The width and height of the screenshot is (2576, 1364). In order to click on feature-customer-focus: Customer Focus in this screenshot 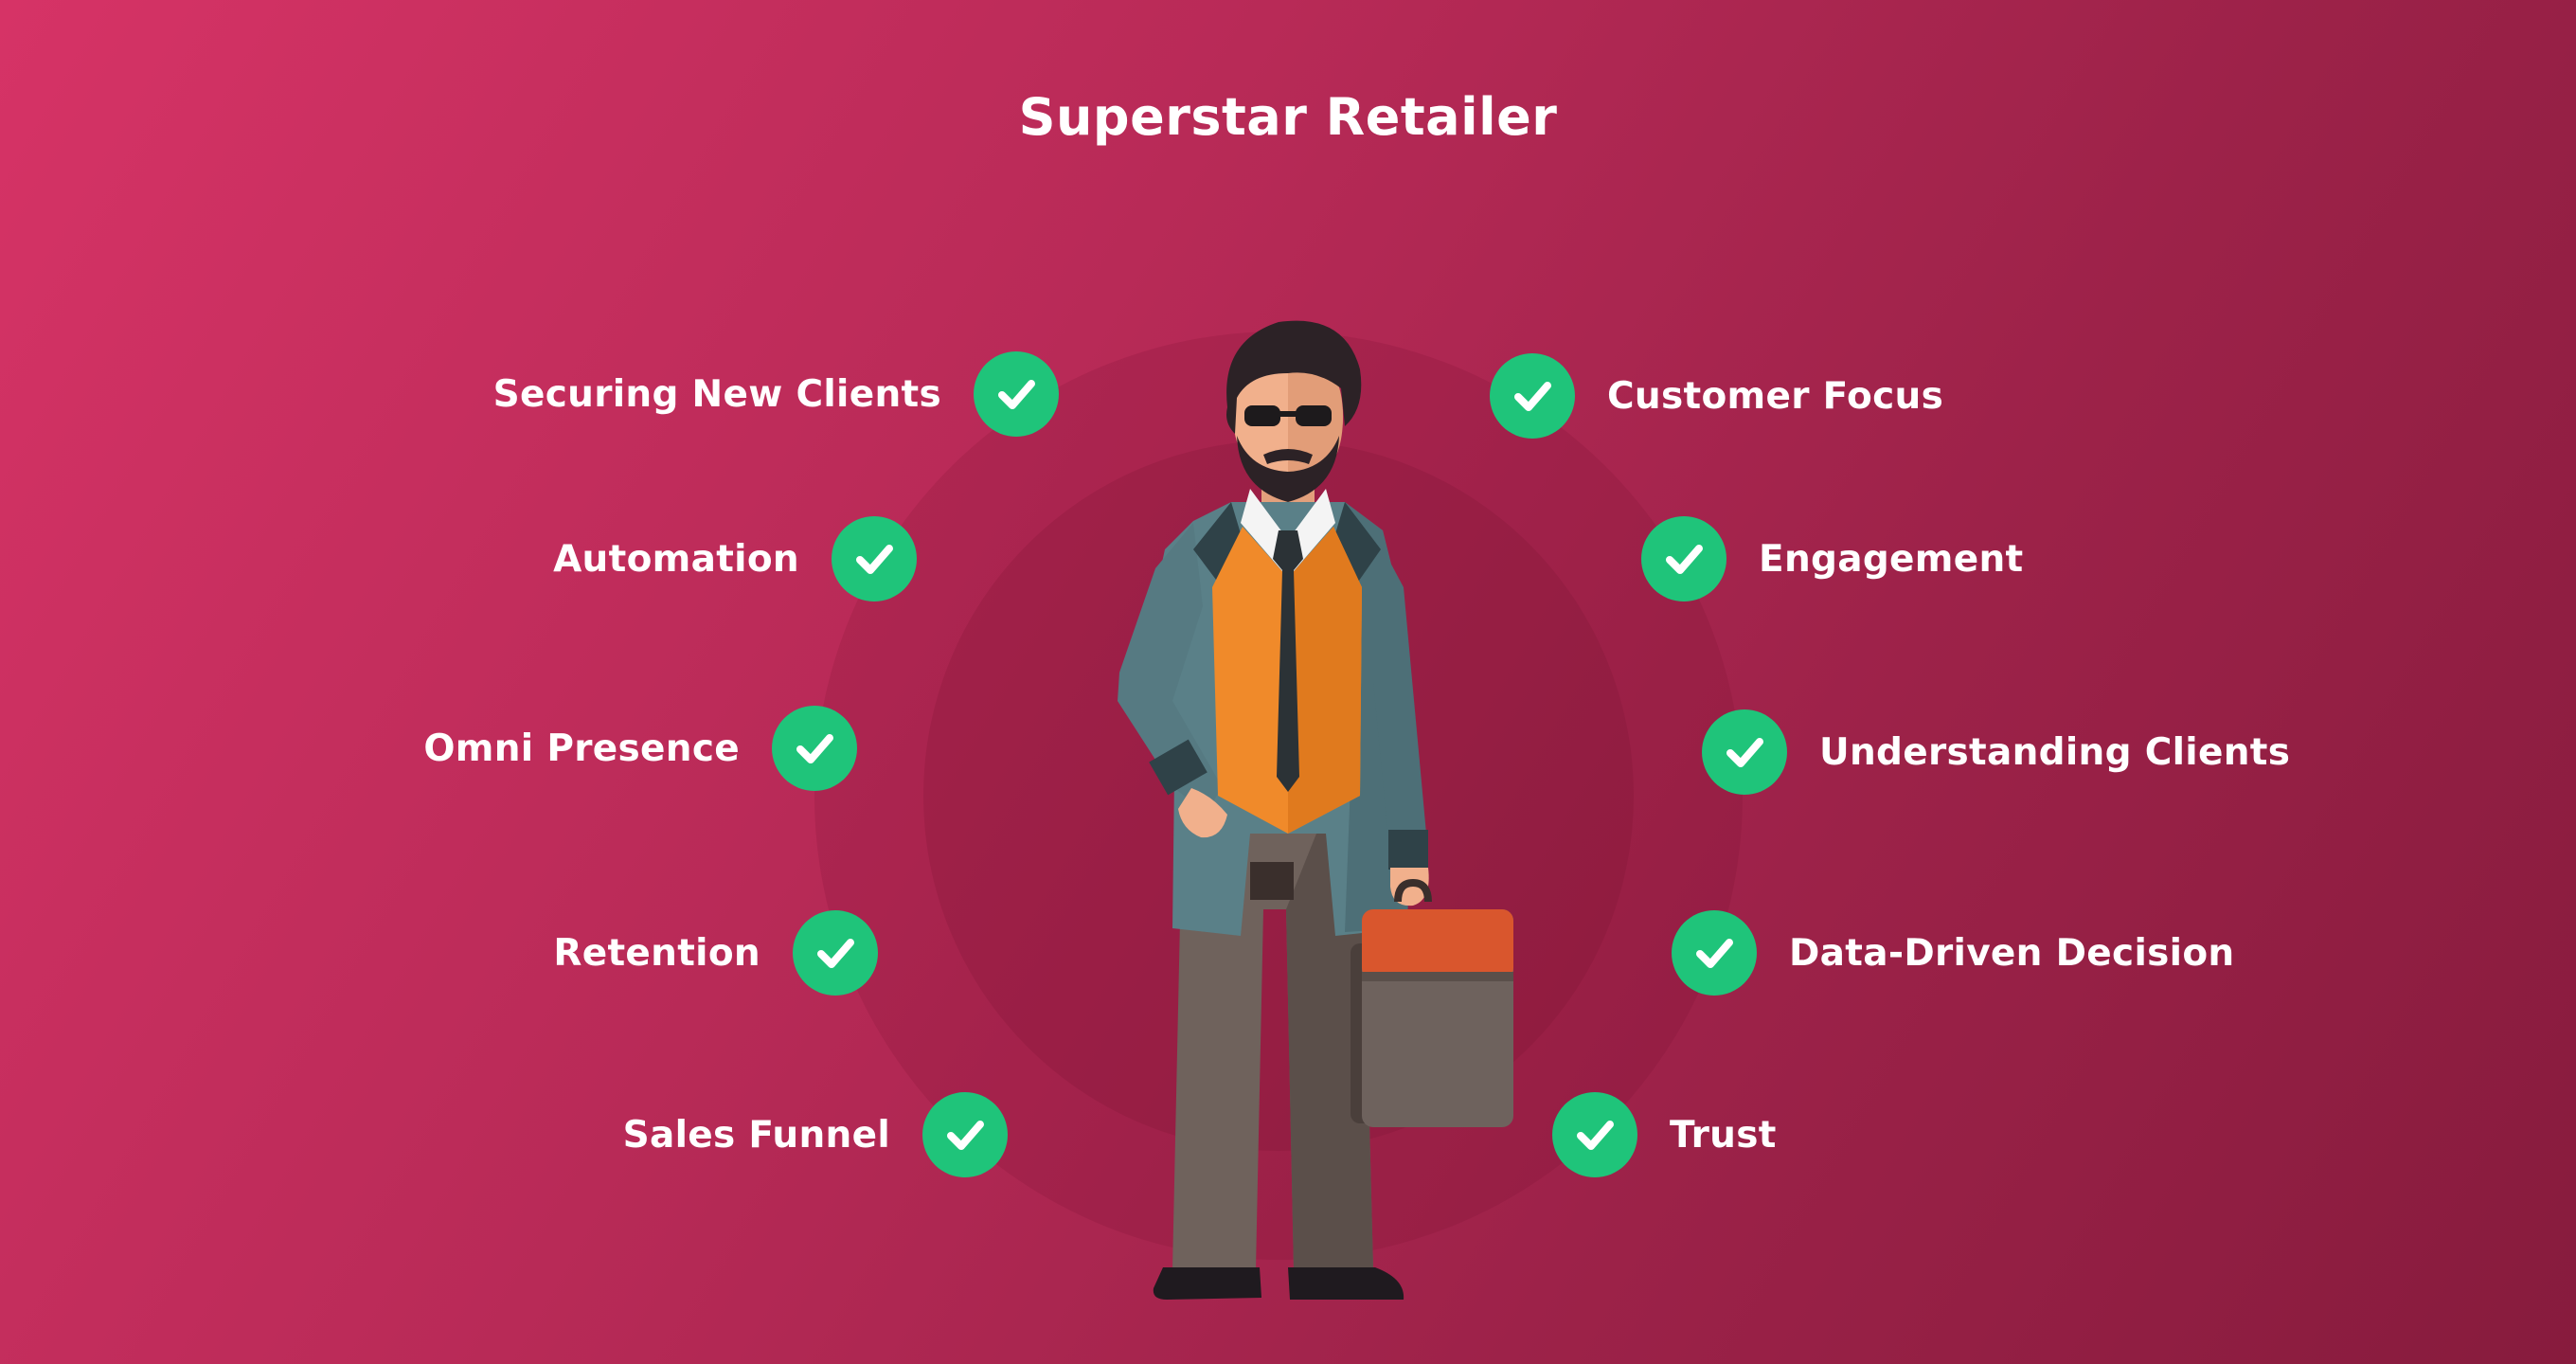, I will do `click(1716, 396)`.